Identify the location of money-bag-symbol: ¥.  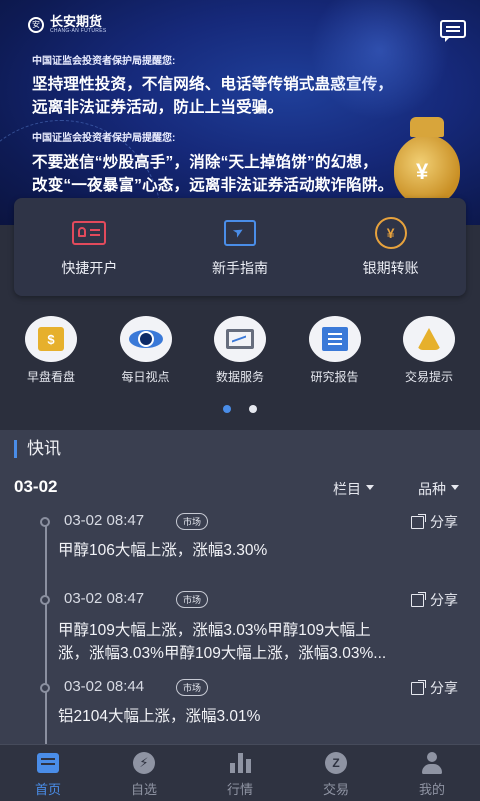
(422, 171).